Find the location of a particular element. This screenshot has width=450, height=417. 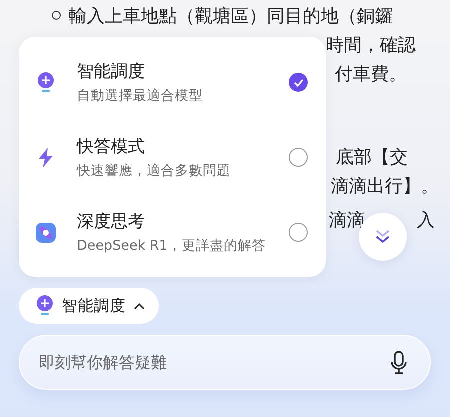

lightning-icon is located at coordinates (46, 158).